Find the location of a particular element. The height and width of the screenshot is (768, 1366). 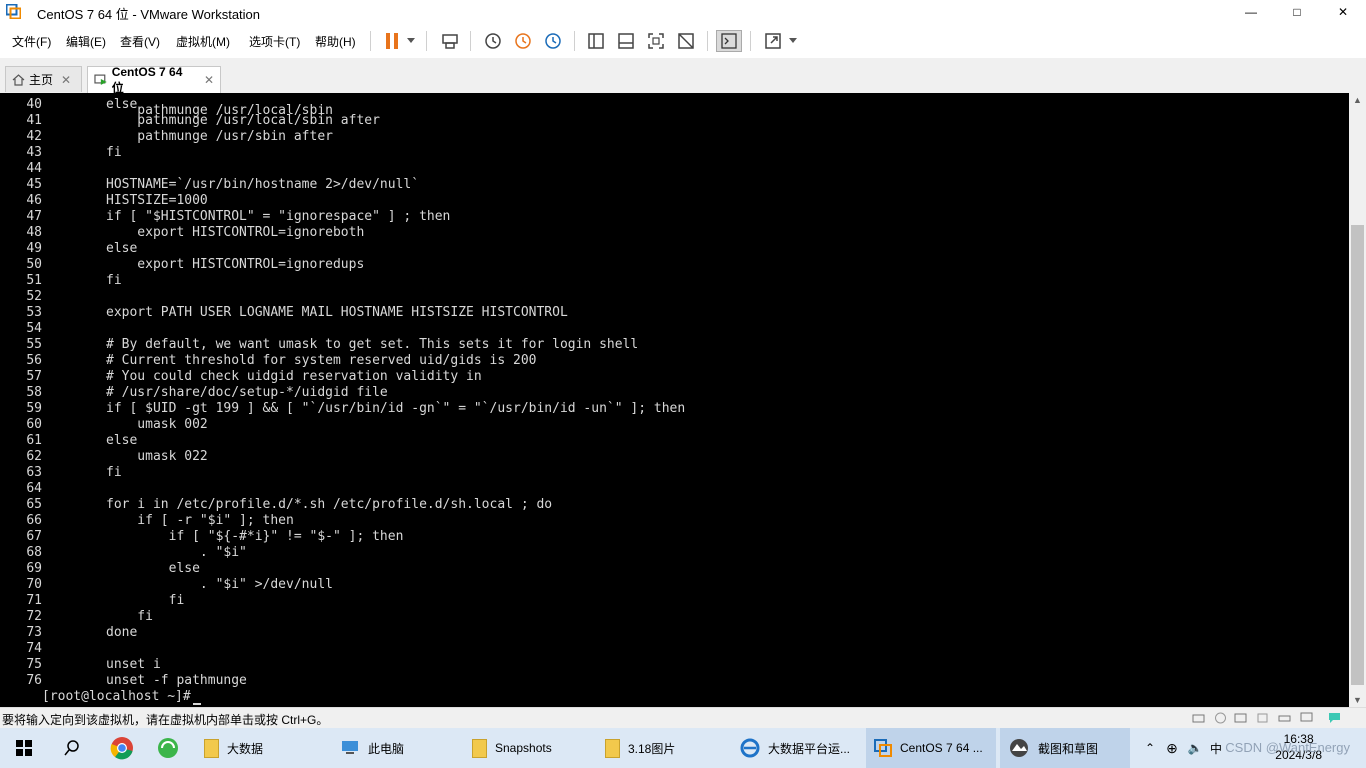

menu-tabs: 选项卡(T) is located at coordinates (274, 41).